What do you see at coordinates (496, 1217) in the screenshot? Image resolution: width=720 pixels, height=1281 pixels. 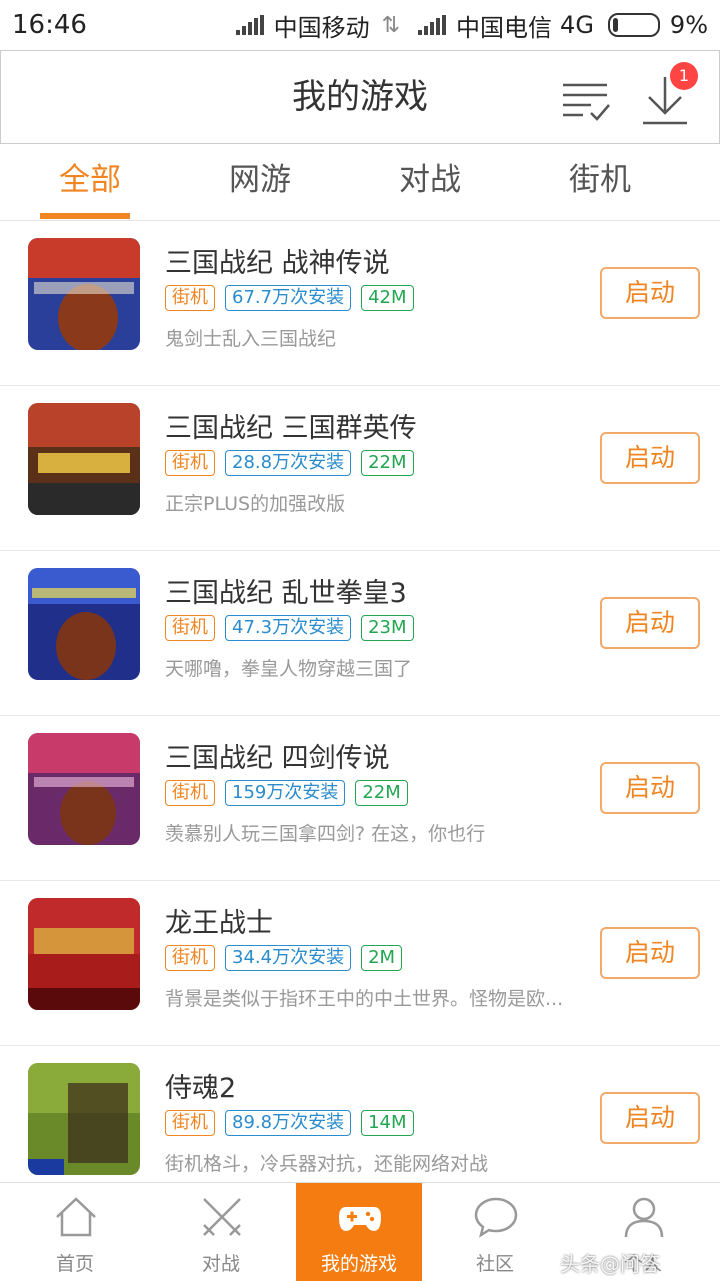 I see `chat-bubble-icon` at bounding box center [496, 1217].